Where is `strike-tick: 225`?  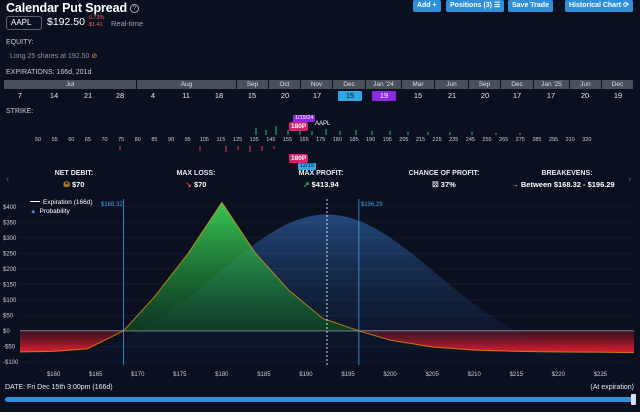 strike-tick: 225 is located at coordinates (437, 140).